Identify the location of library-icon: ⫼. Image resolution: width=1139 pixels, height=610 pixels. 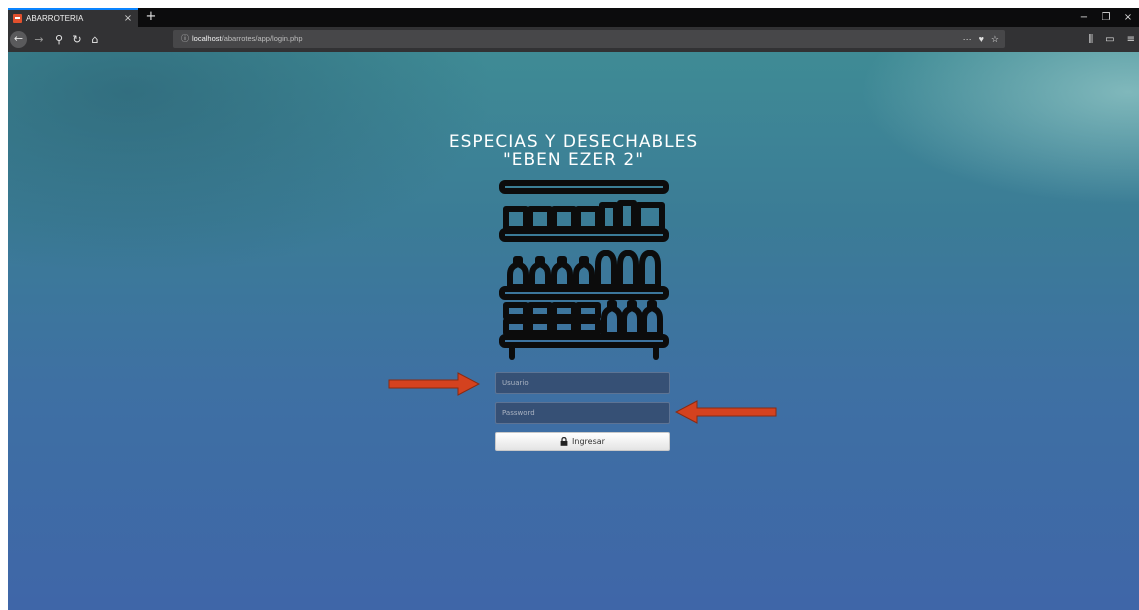
(1091, 39).